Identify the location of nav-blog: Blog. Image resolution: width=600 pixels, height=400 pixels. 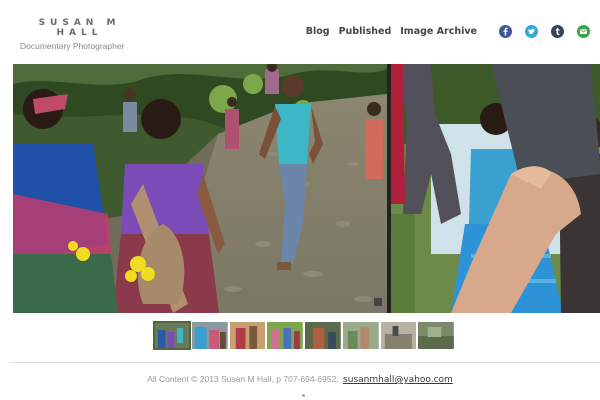
(318, 31).